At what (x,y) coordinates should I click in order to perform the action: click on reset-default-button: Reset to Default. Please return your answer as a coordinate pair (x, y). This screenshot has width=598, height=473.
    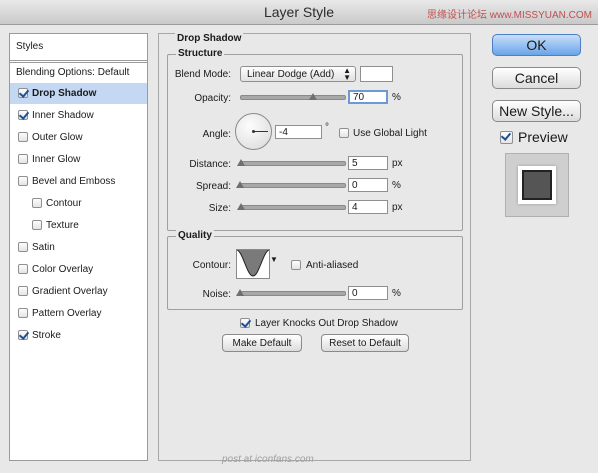
    Looking at the image, I should click on (365, 343).